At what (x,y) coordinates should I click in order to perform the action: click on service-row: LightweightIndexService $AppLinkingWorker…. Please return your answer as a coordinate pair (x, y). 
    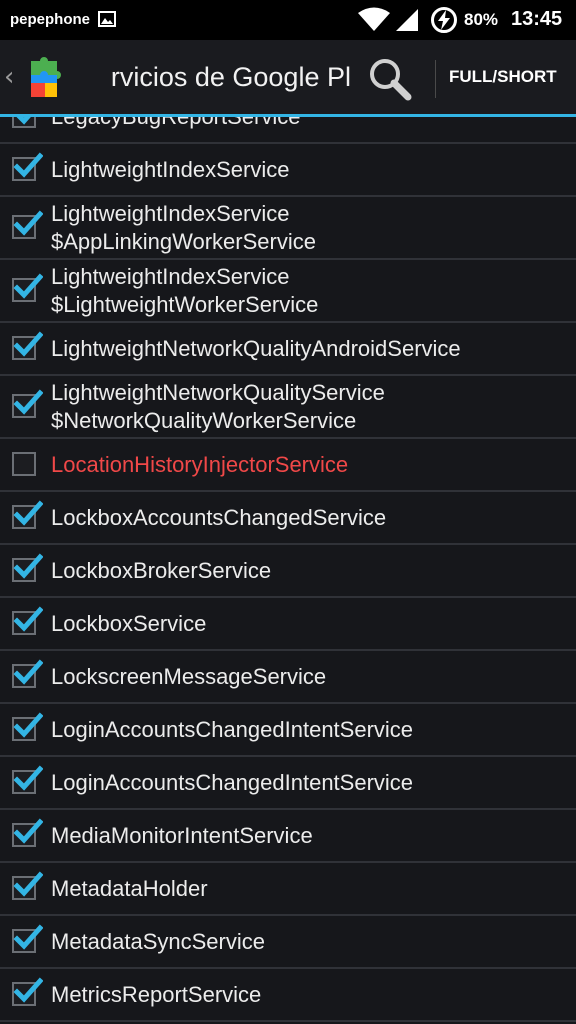
    Looking at the image, I should click on (288, 228).